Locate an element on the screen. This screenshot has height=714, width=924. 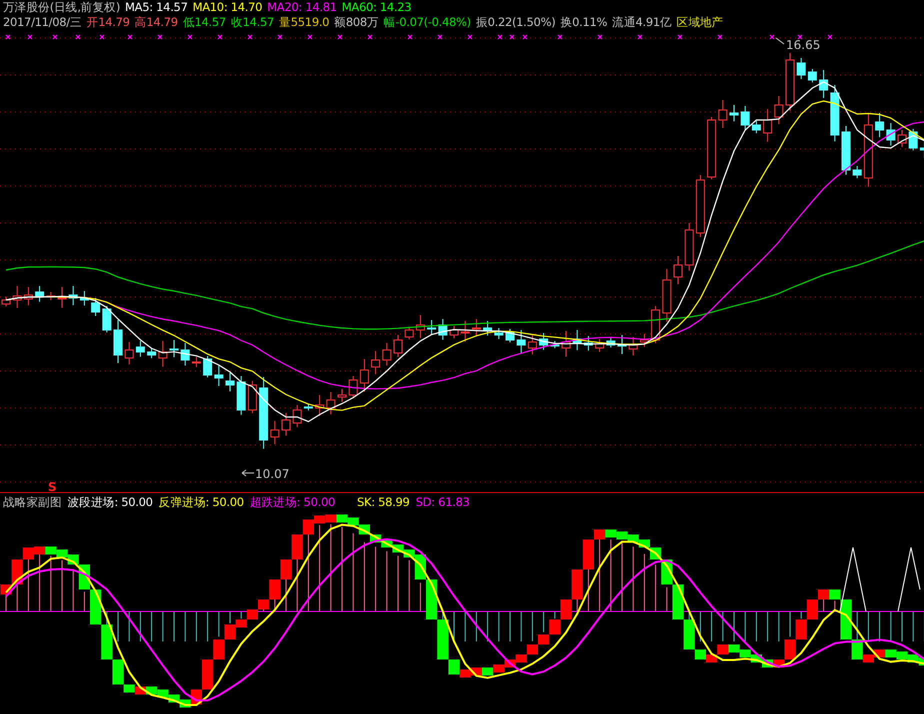
moving-average-value: MA10: 14.70 is located at coordinates (227, 7).